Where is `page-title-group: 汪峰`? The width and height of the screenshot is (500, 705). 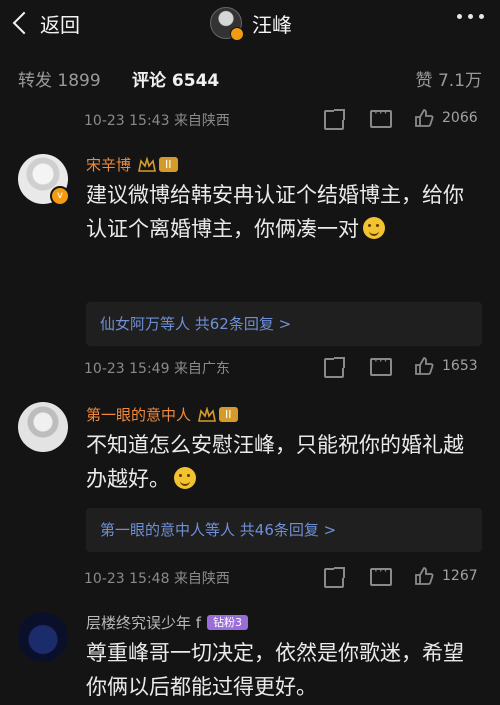
page-title-group: 汪峰 is located at coordinates (251, 23).